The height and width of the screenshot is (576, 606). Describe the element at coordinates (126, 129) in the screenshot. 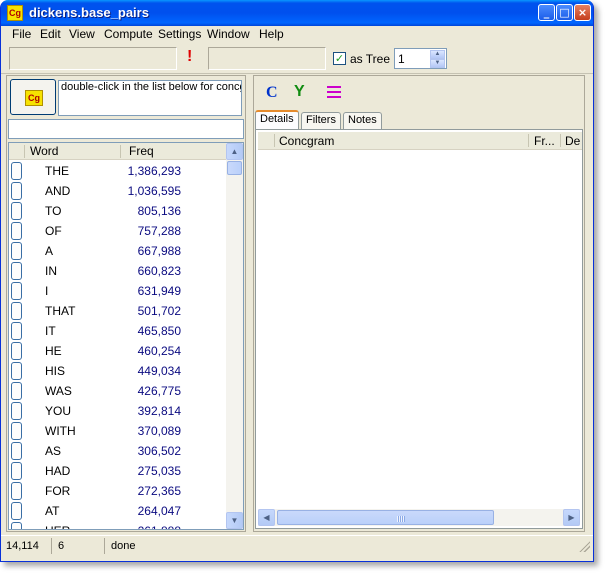

I see `word-search-input` at that location.